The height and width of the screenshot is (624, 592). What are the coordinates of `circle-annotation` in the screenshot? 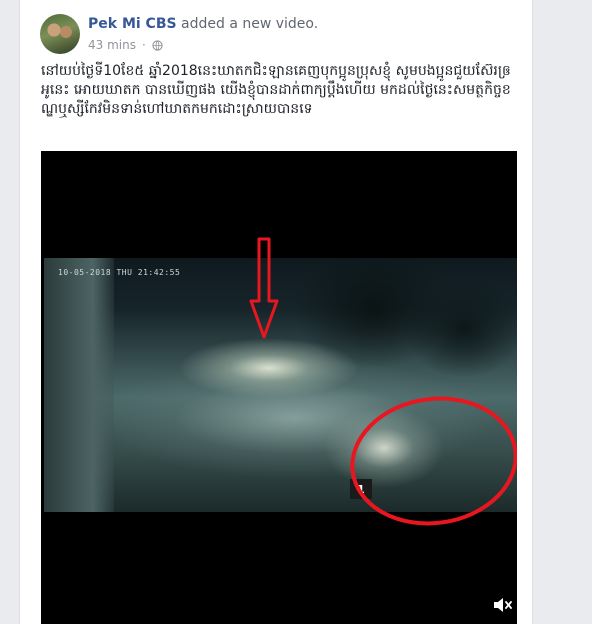 It's located at (433, 461).